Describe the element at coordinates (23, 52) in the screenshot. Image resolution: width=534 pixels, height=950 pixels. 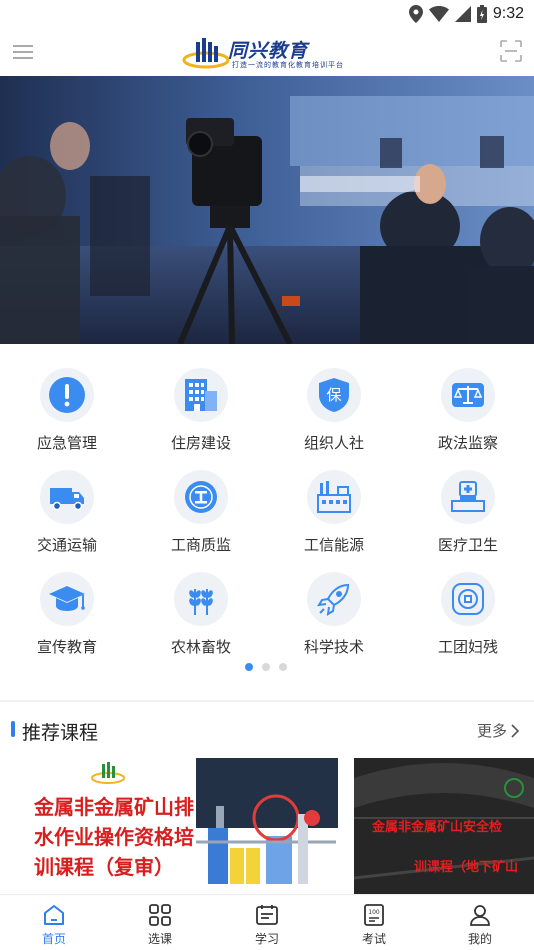
I see `menu-icon` at that location.